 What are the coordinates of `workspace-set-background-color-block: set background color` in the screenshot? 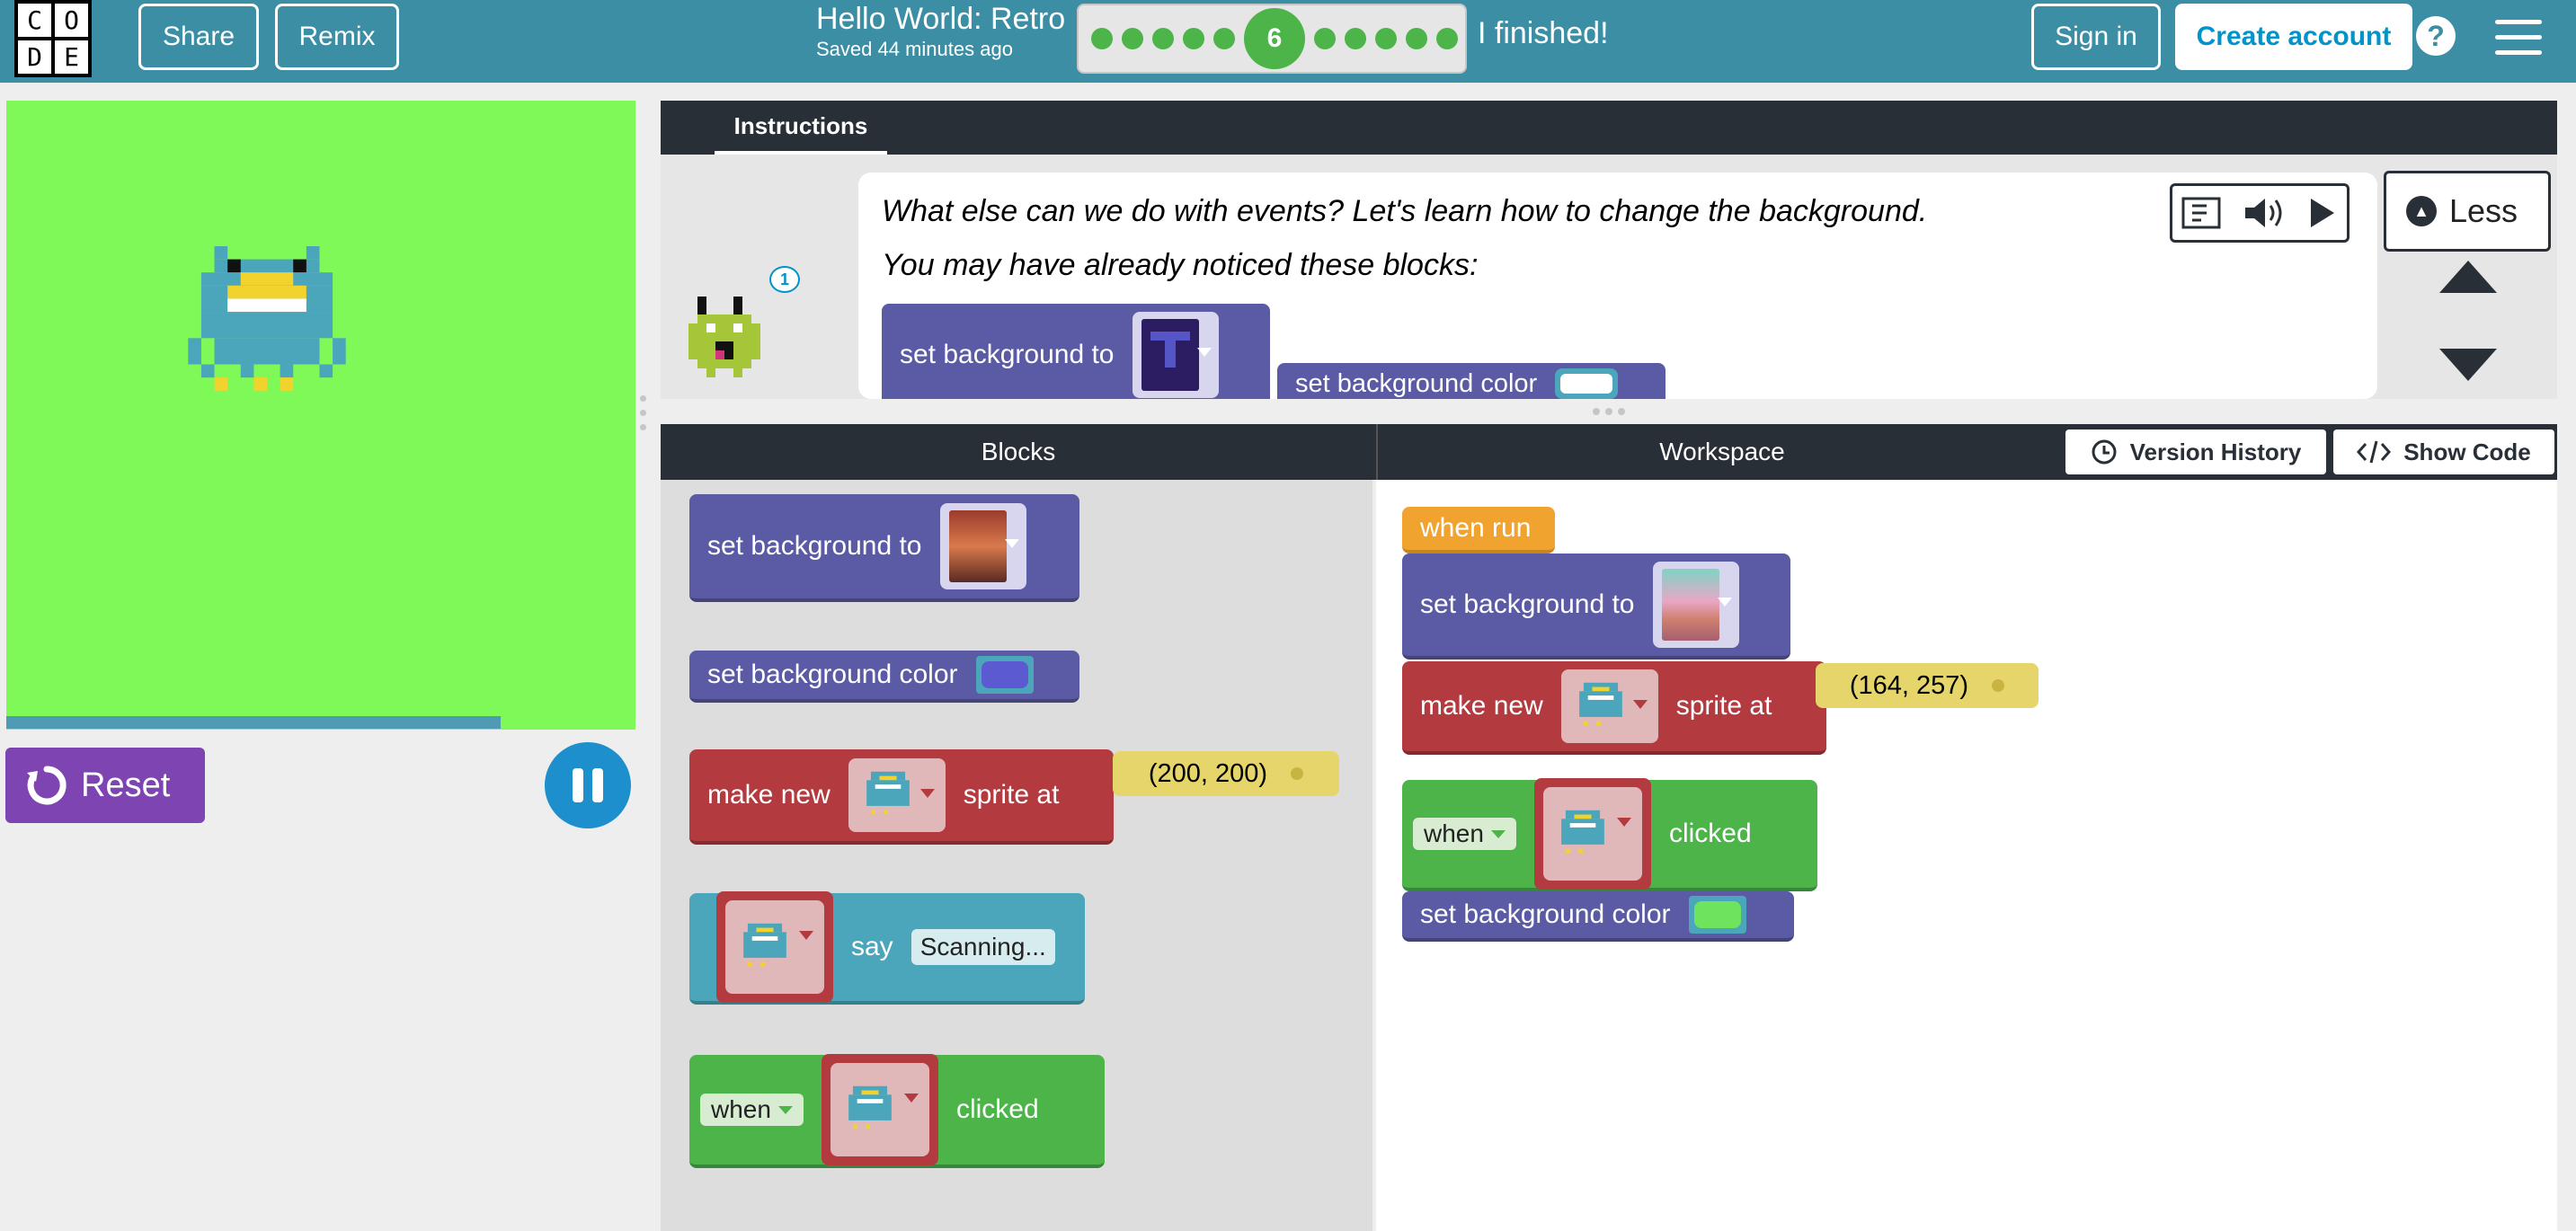 It's located at (1598, 916).